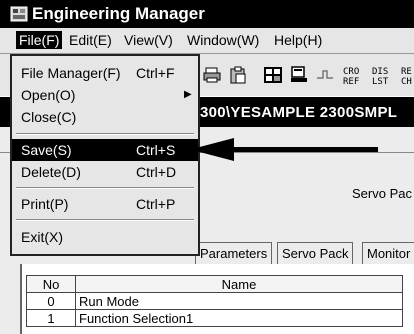 The height and width of the screenshot is (334, 414). What do you see at coordinates (299, 112) in the screenshot?
I see `project-path: 300\YESAMPLE 2300SMPL` at bounding box center [299, 112].